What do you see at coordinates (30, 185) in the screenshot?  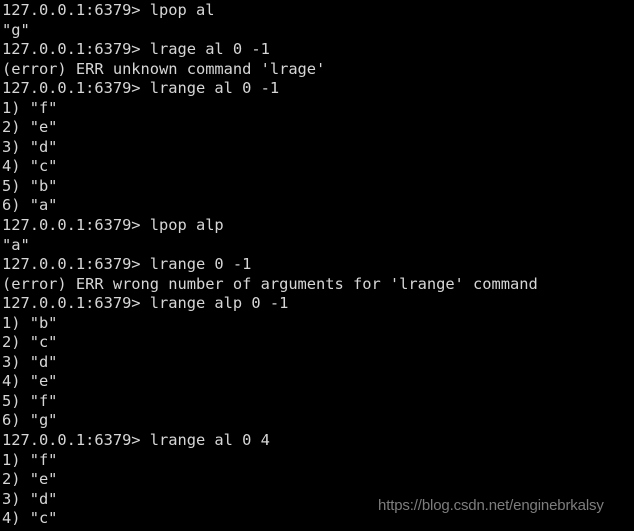 I see `terminal-line: 5) "b"` at bounding box center [30, 185].